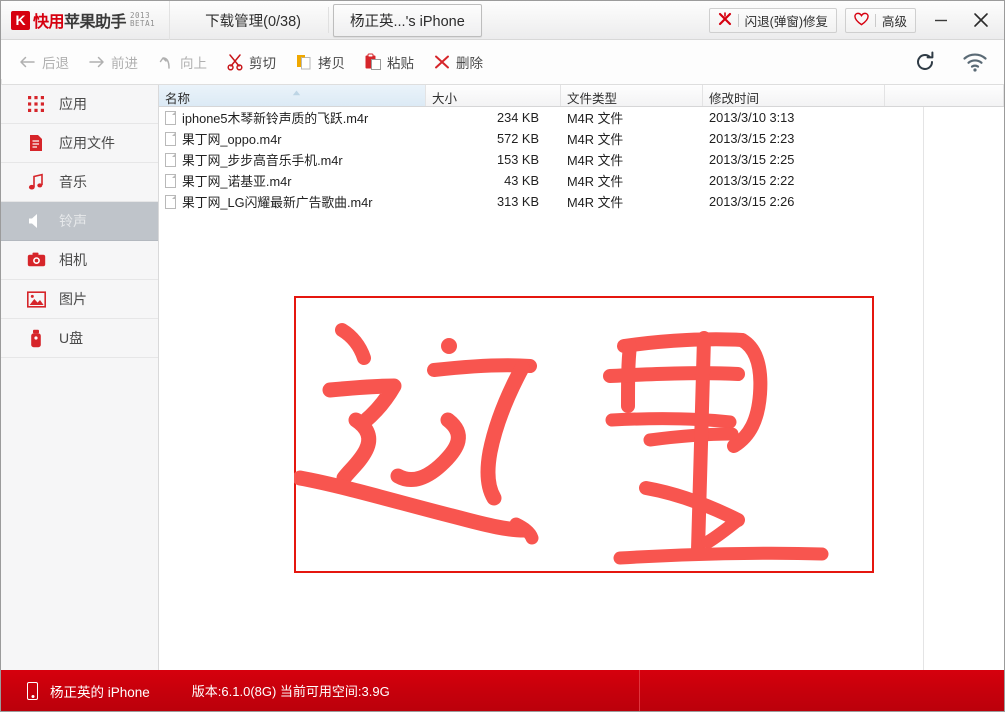 The image size is (1005, 712). Describe the element at coordinates (232, 139) in the screenshot. I see `file-name-label: 果丁网_oppo.m4r` at that location.